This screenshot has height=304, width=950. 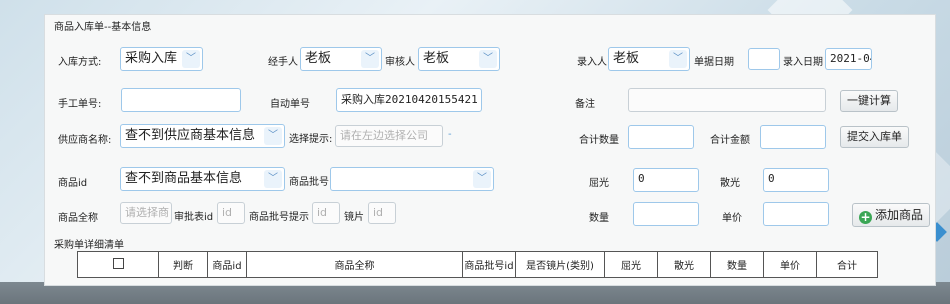 What do you see at coordinates (732, 218) in the screenshot?
I see `price-label: 单价` at bounding box center [732, 218].